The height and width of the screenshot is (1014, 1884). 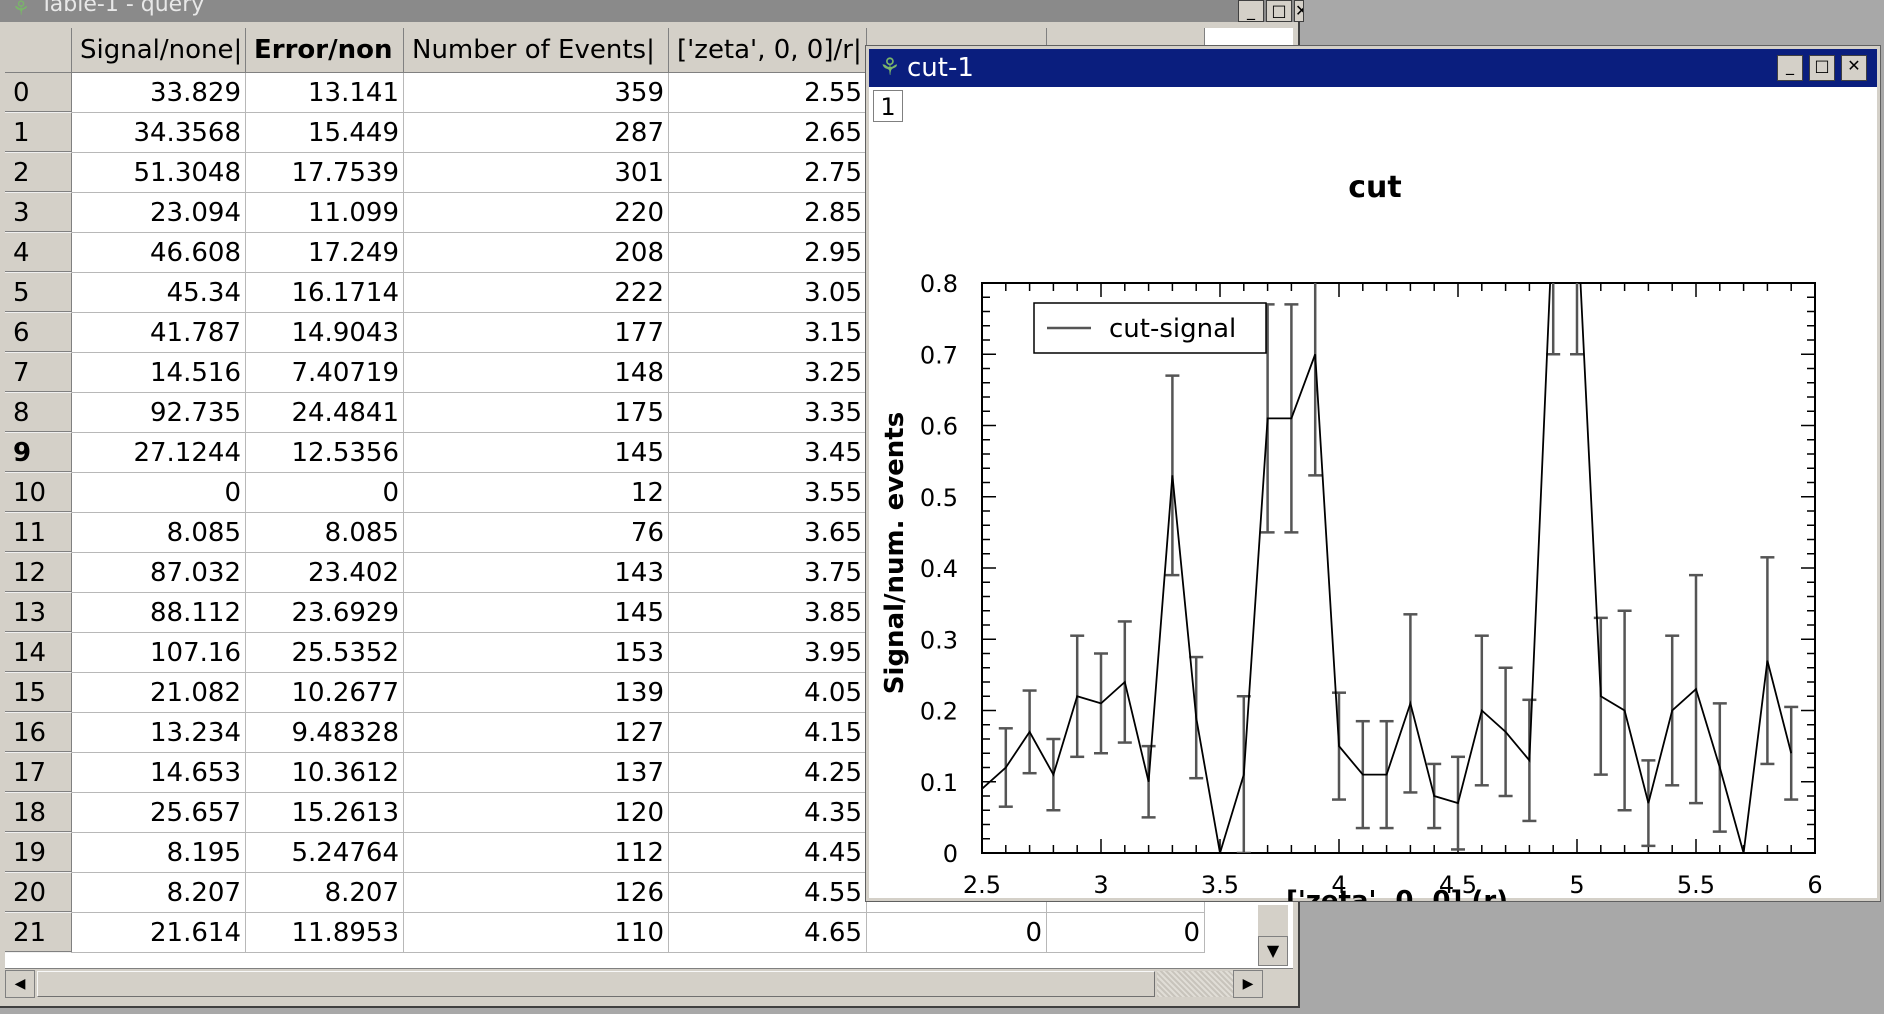 I want to click on scroll-right-arrow-icon: ▶, so click(x=1248, y=984).